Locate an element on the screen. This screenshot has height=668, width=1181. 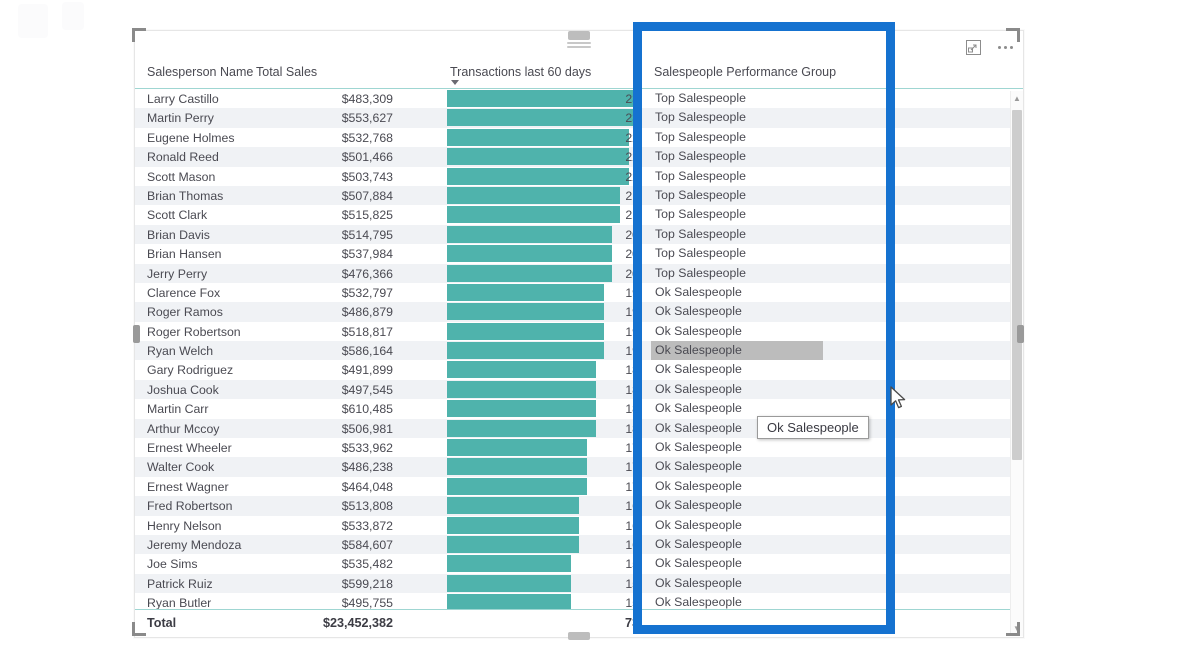
vertical-scrollbar: ▲ ▼ is located at coordinates (1016, 363).